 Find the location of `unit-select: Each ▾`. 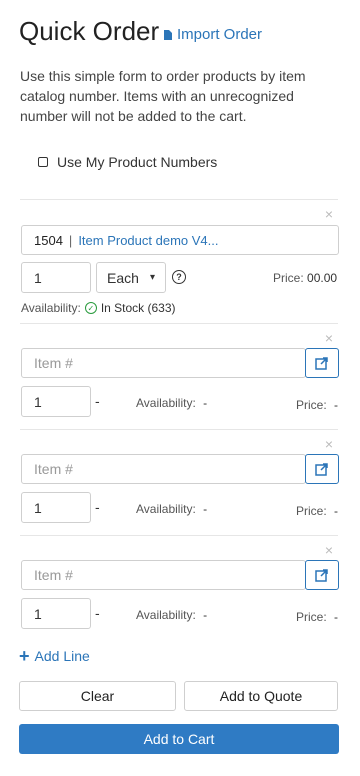

unit-select: Each ▾ is located at coordinates (131, 277).